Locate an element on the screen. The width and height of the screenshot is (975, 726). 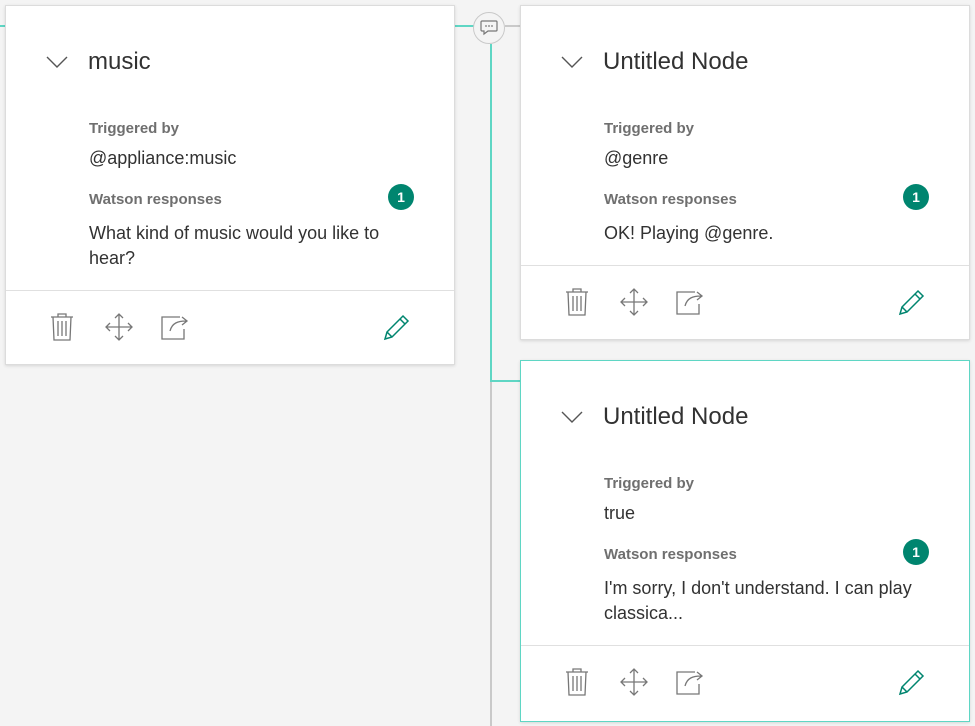
response-text: OK! Playing @genre. is located at coordinates (689, 233).